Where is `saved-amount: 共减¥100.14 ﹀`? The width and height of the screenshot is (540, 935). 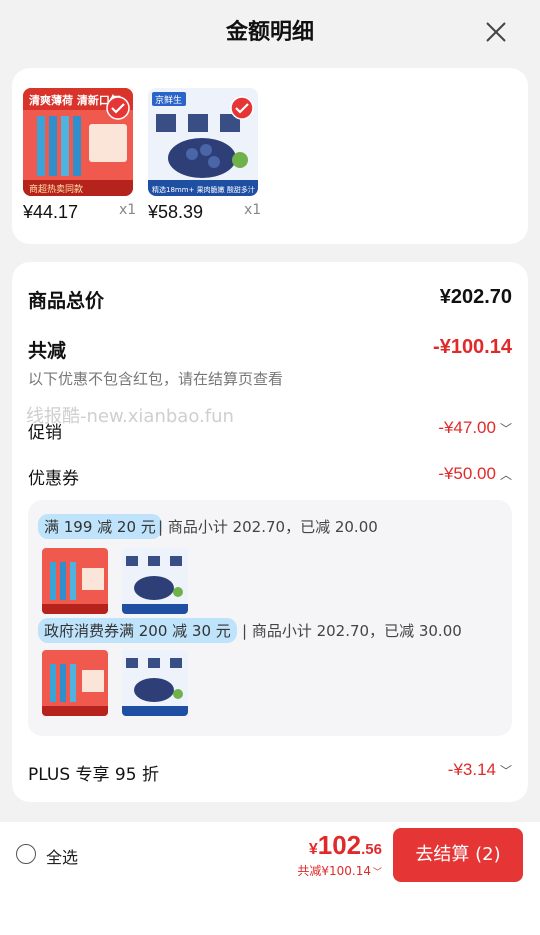
saved-amount: 共减¥100.14 ﹀ is located at coordinates (339, 870).